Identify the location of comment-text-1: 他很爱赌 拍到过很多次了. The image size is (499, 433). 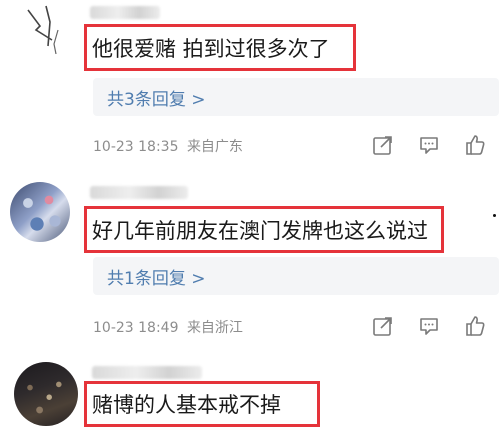
(220, 47).